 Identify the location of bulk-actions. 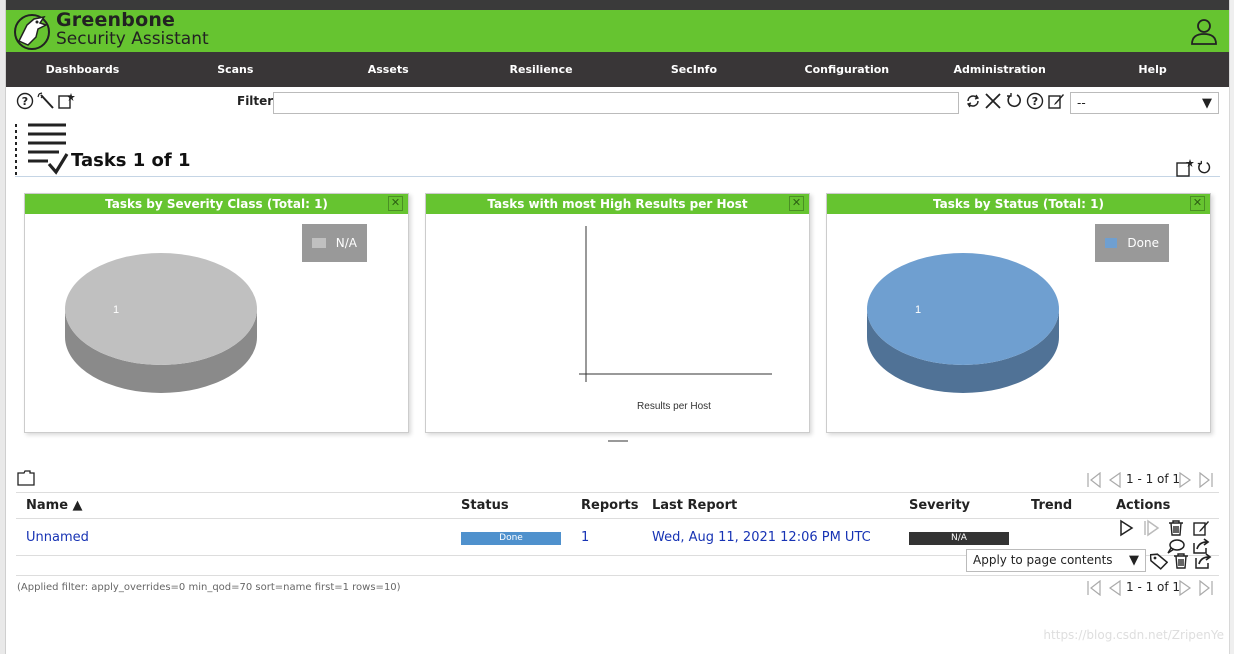
(1183, 561).